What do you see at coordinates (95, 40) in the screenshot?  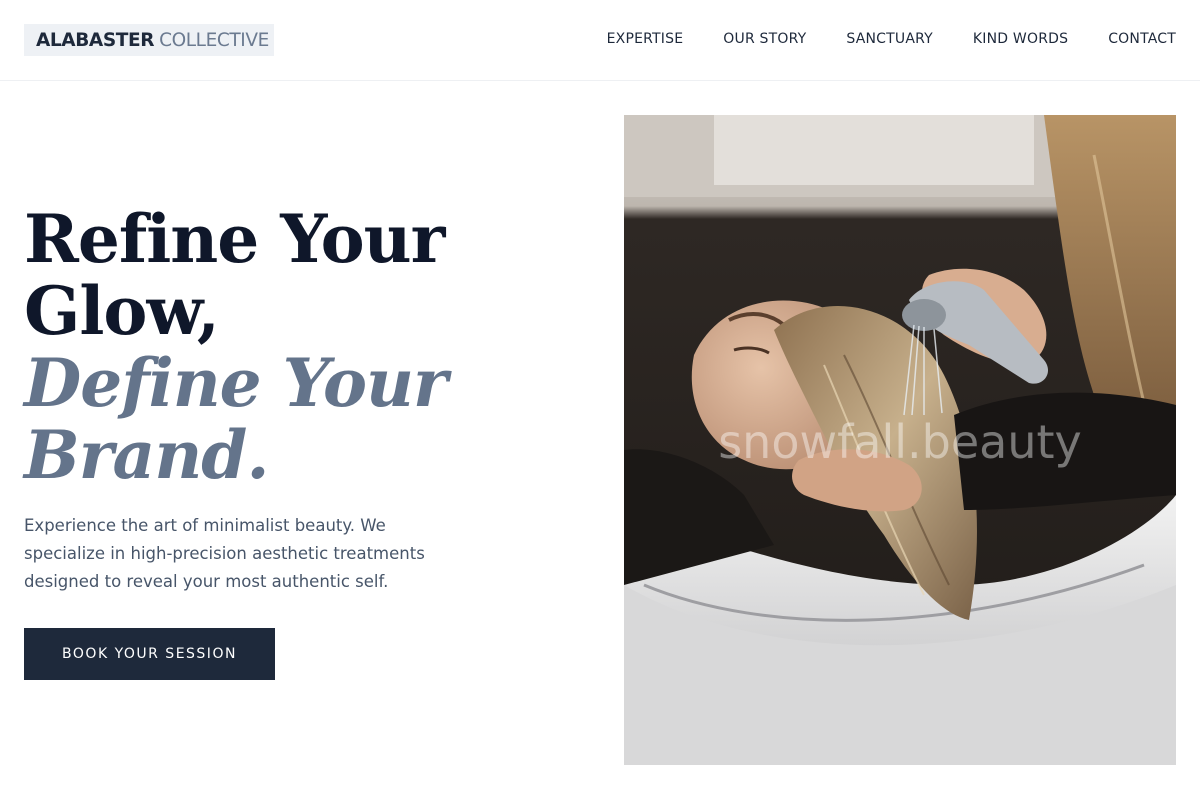 I see `brand-name-bold: ALABASTER` at bounding box center [95, 40].